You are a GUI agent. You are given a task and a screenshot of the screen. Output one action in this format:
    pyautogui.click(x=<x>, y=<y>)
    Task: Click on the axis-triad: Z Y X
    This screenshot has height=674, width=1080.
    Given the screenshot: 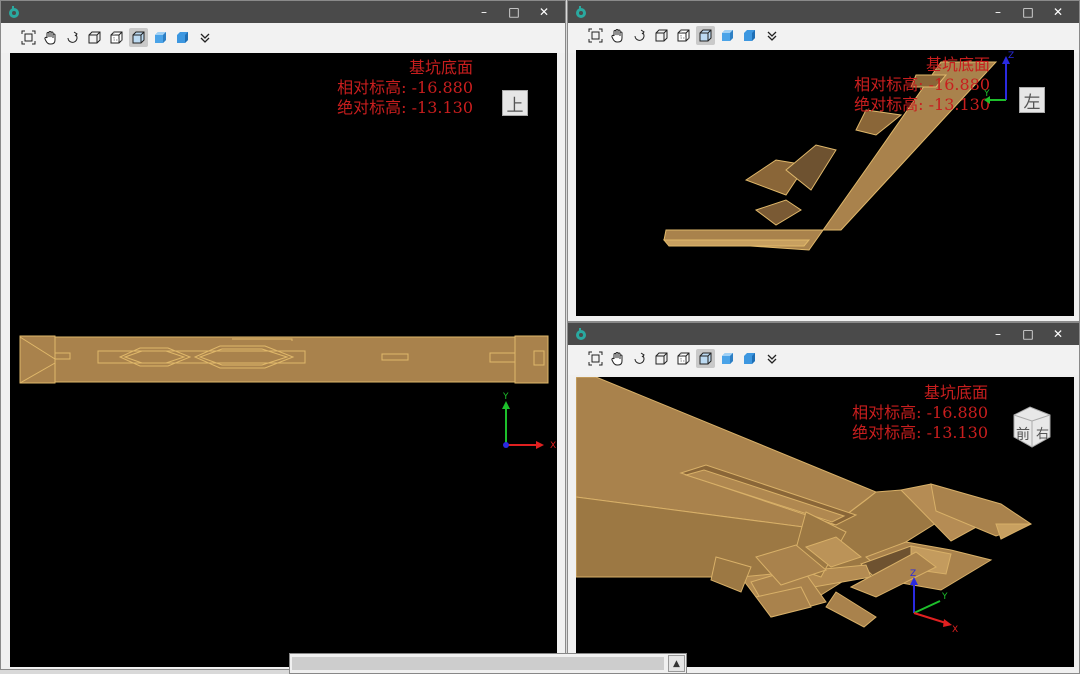 What is the action you would take?
    pyautogui.click(x=934, y=602)
    